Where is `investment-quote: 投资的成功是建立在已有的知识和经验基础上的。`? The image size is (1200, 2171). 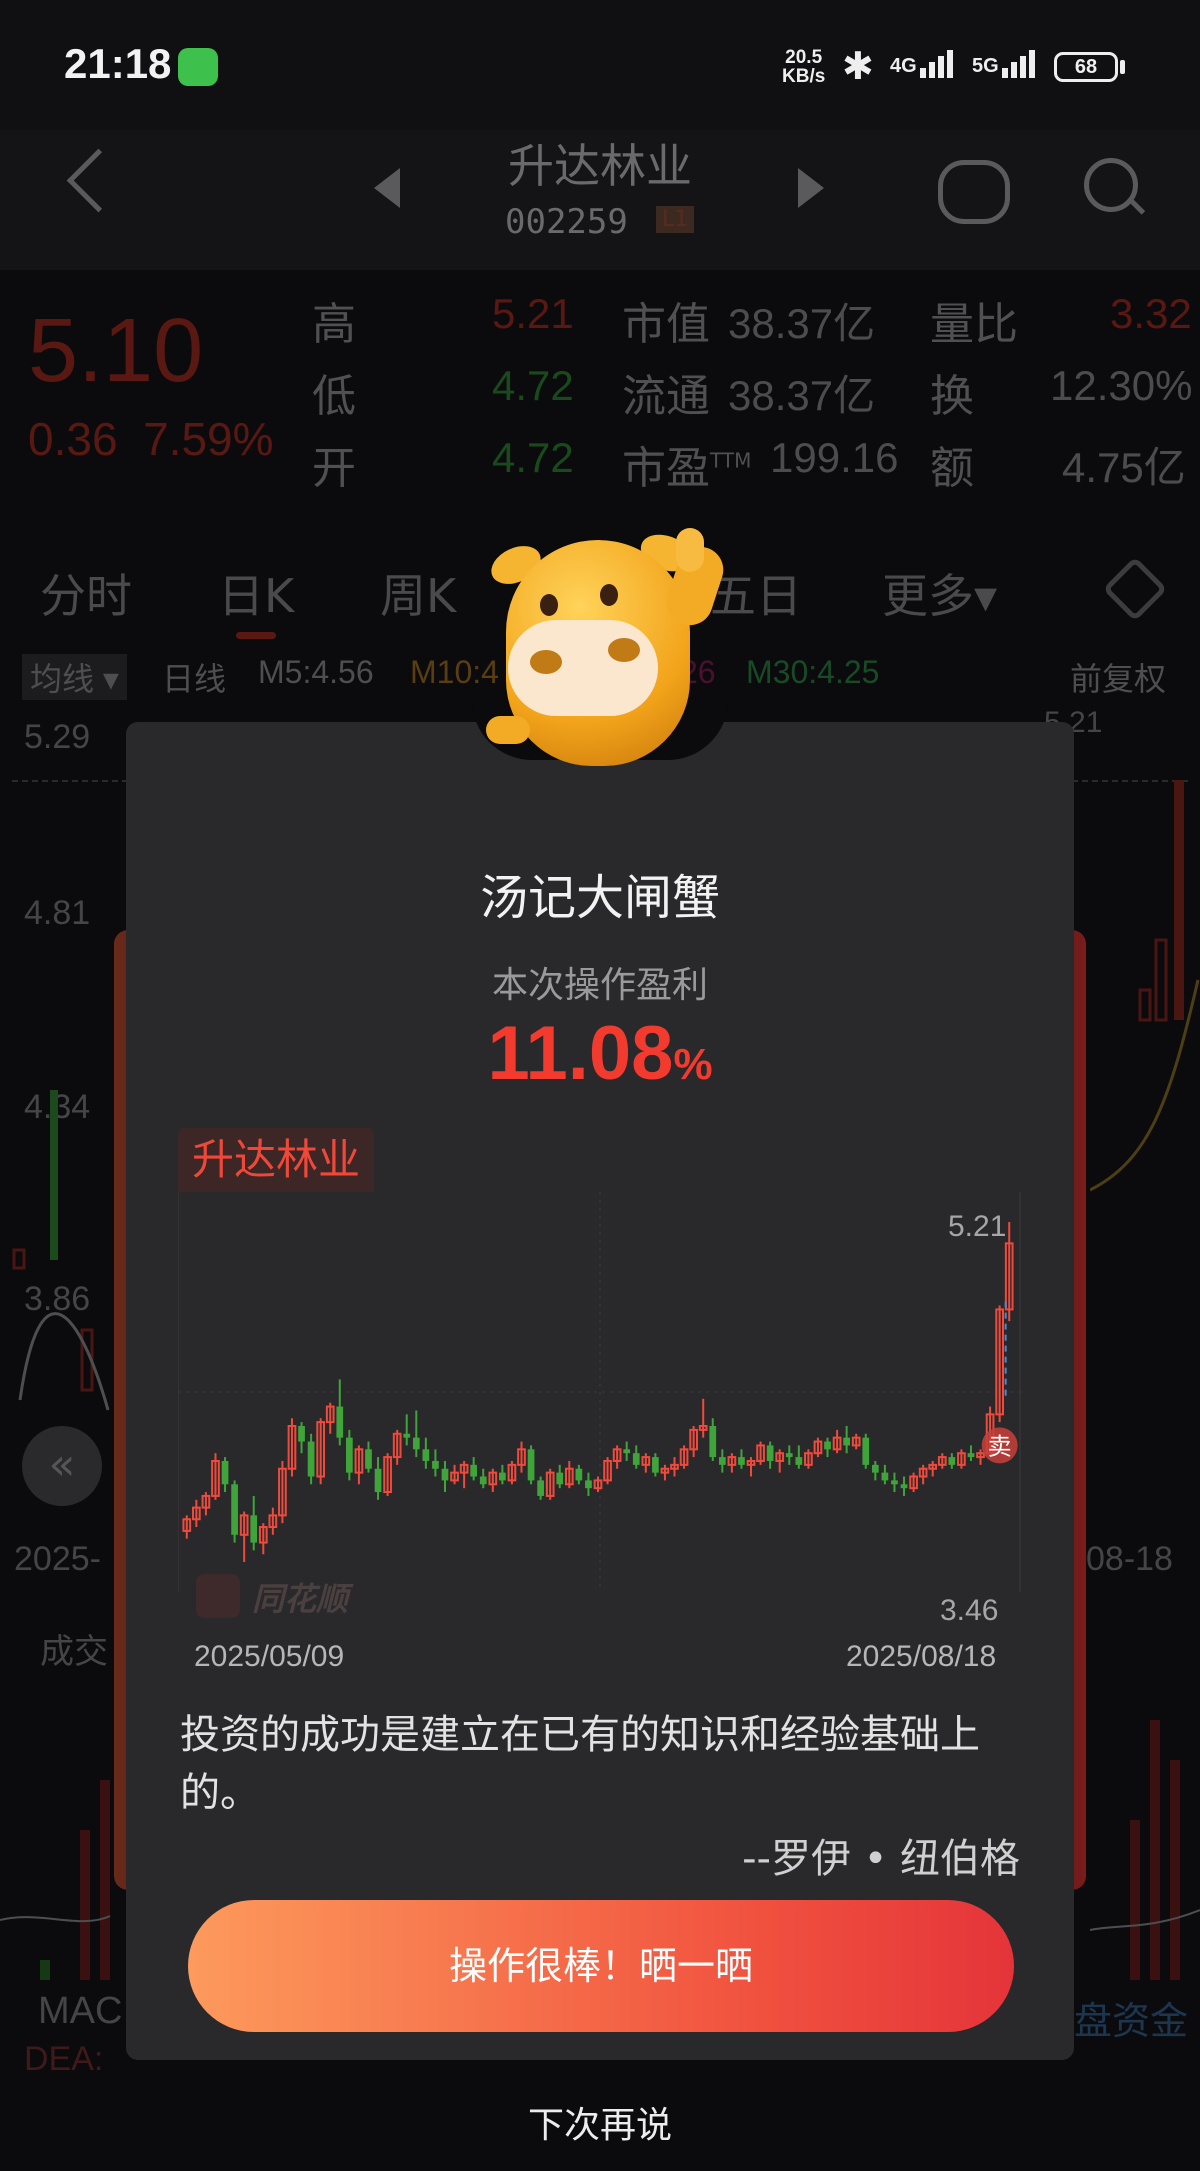
investment-quote: 投资的成功是建立在已有的知识和经验基础上的。 is located at coordinates (580, 1764).